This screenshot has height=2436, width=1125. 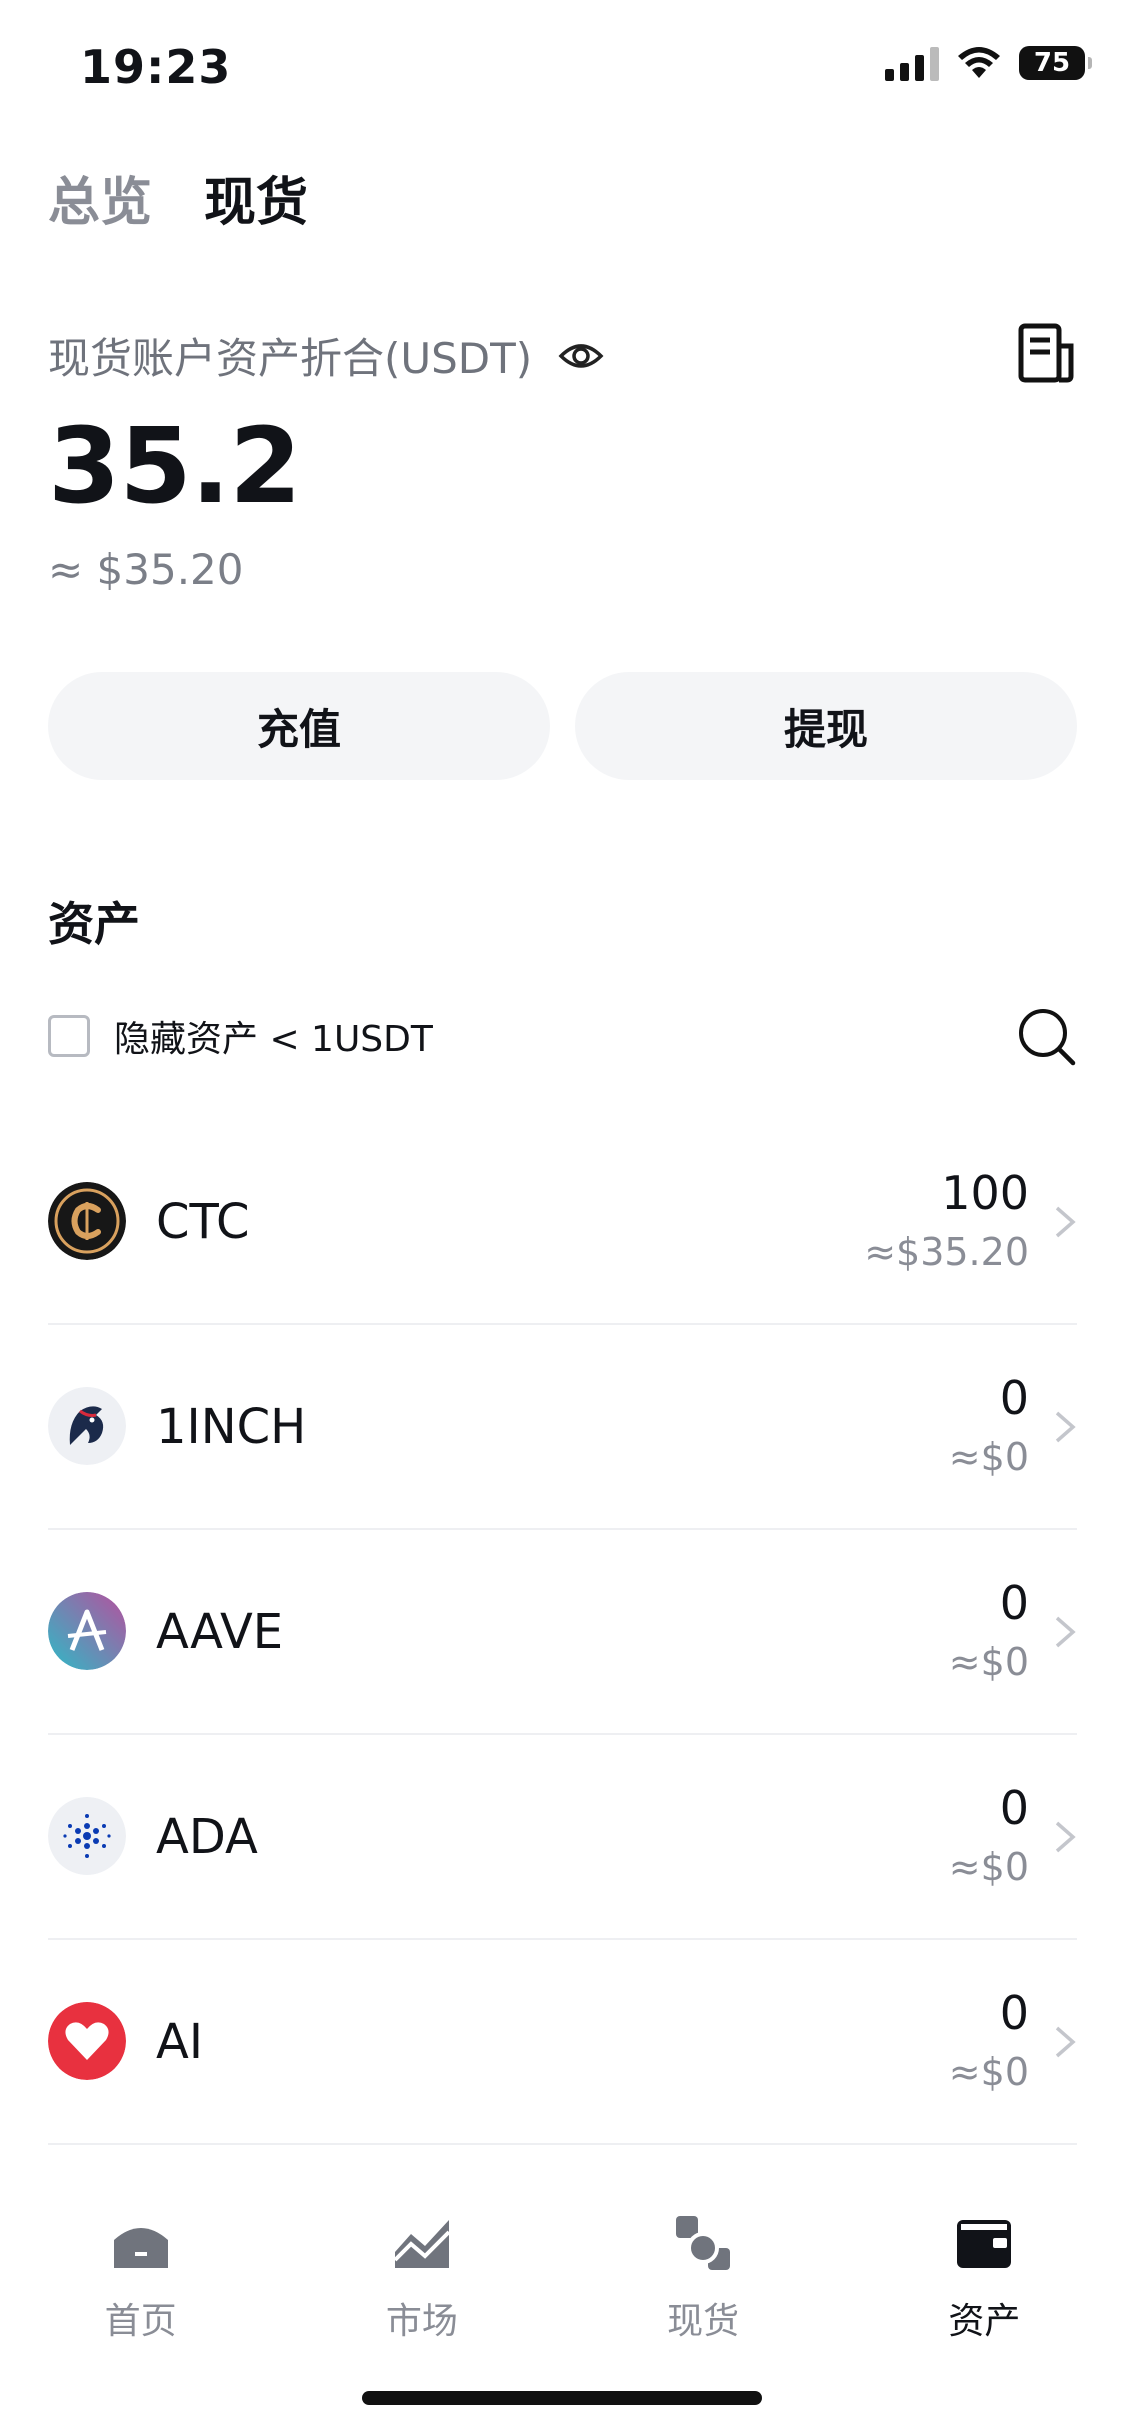 I want to click on nav-item-home: 首页, so click(x=140, y=2270).